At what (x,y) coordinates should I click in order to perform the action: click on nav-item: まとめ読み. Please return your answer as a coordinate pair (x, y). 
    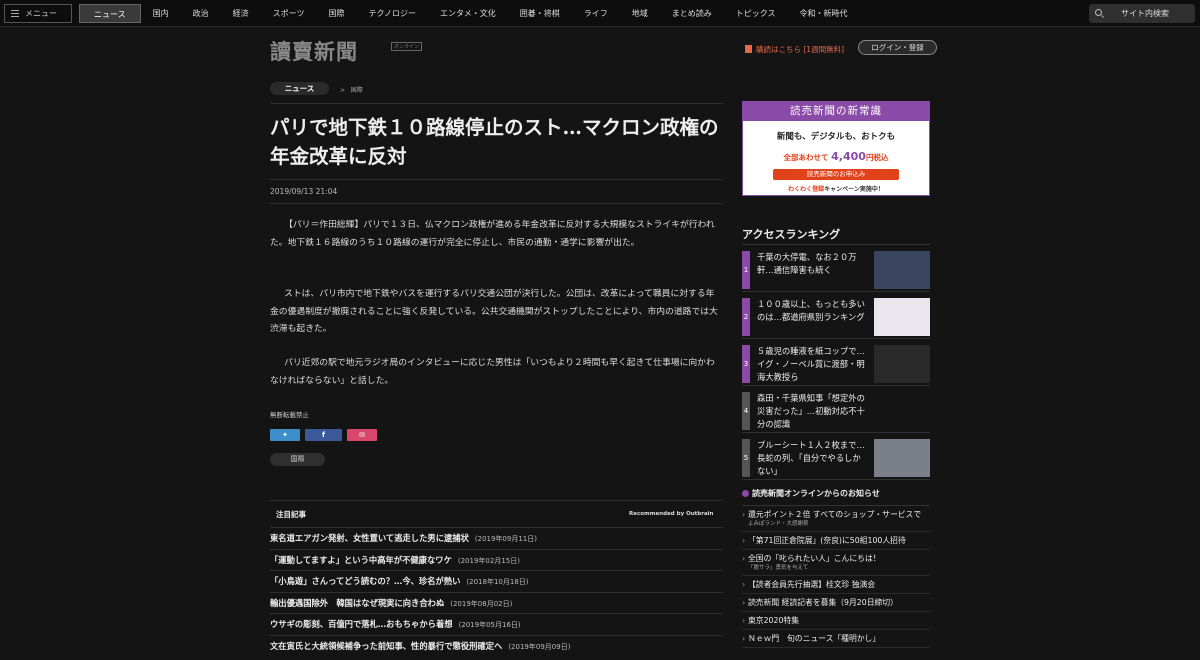
    Looking at the image, I should click on (692, 13).